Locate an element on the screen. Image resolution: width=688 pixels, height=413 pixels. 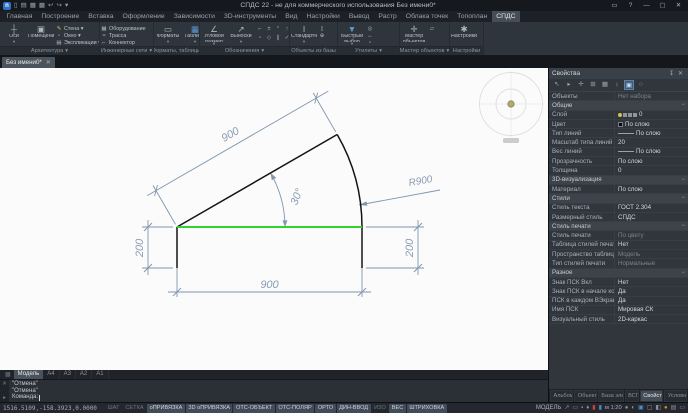
property-row: Пространство таблиц... Модель is located at coordinates (618, 255).